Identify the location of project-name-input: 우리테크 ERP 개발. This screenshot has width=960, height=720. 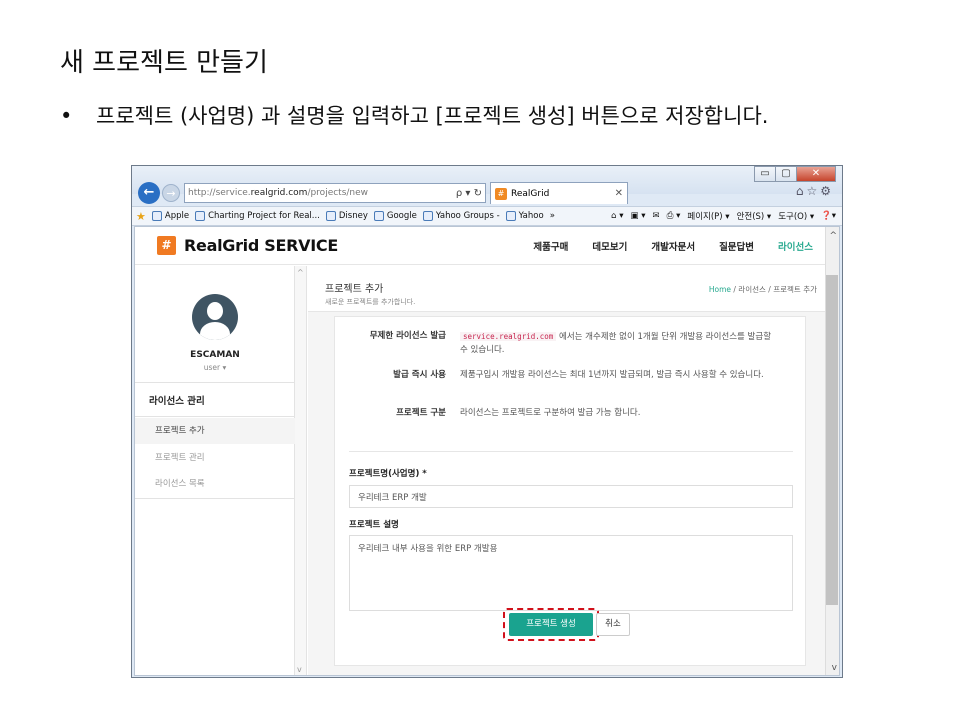
(571, 496).